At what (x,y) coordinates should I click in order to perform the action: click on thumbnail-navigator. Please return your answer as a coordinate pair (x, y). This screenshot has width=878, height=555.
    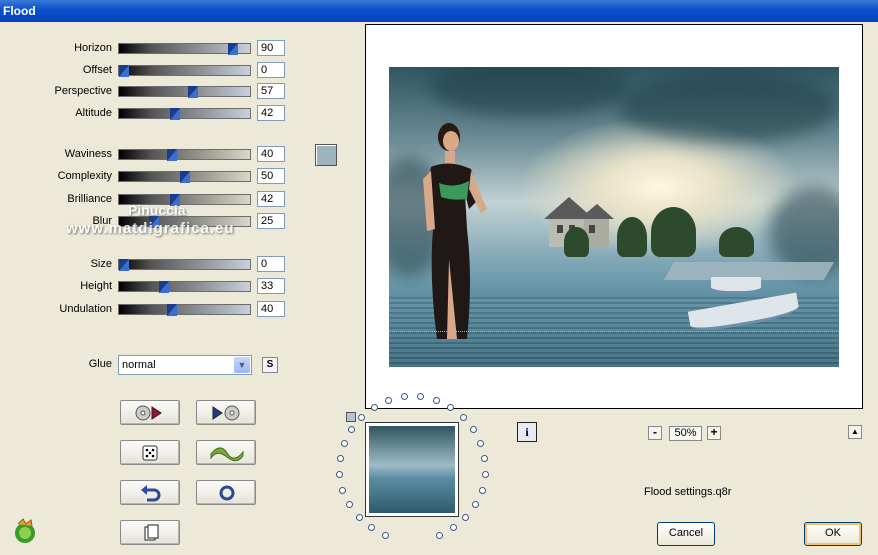
    Looking at the image, I should click on (412, 469).